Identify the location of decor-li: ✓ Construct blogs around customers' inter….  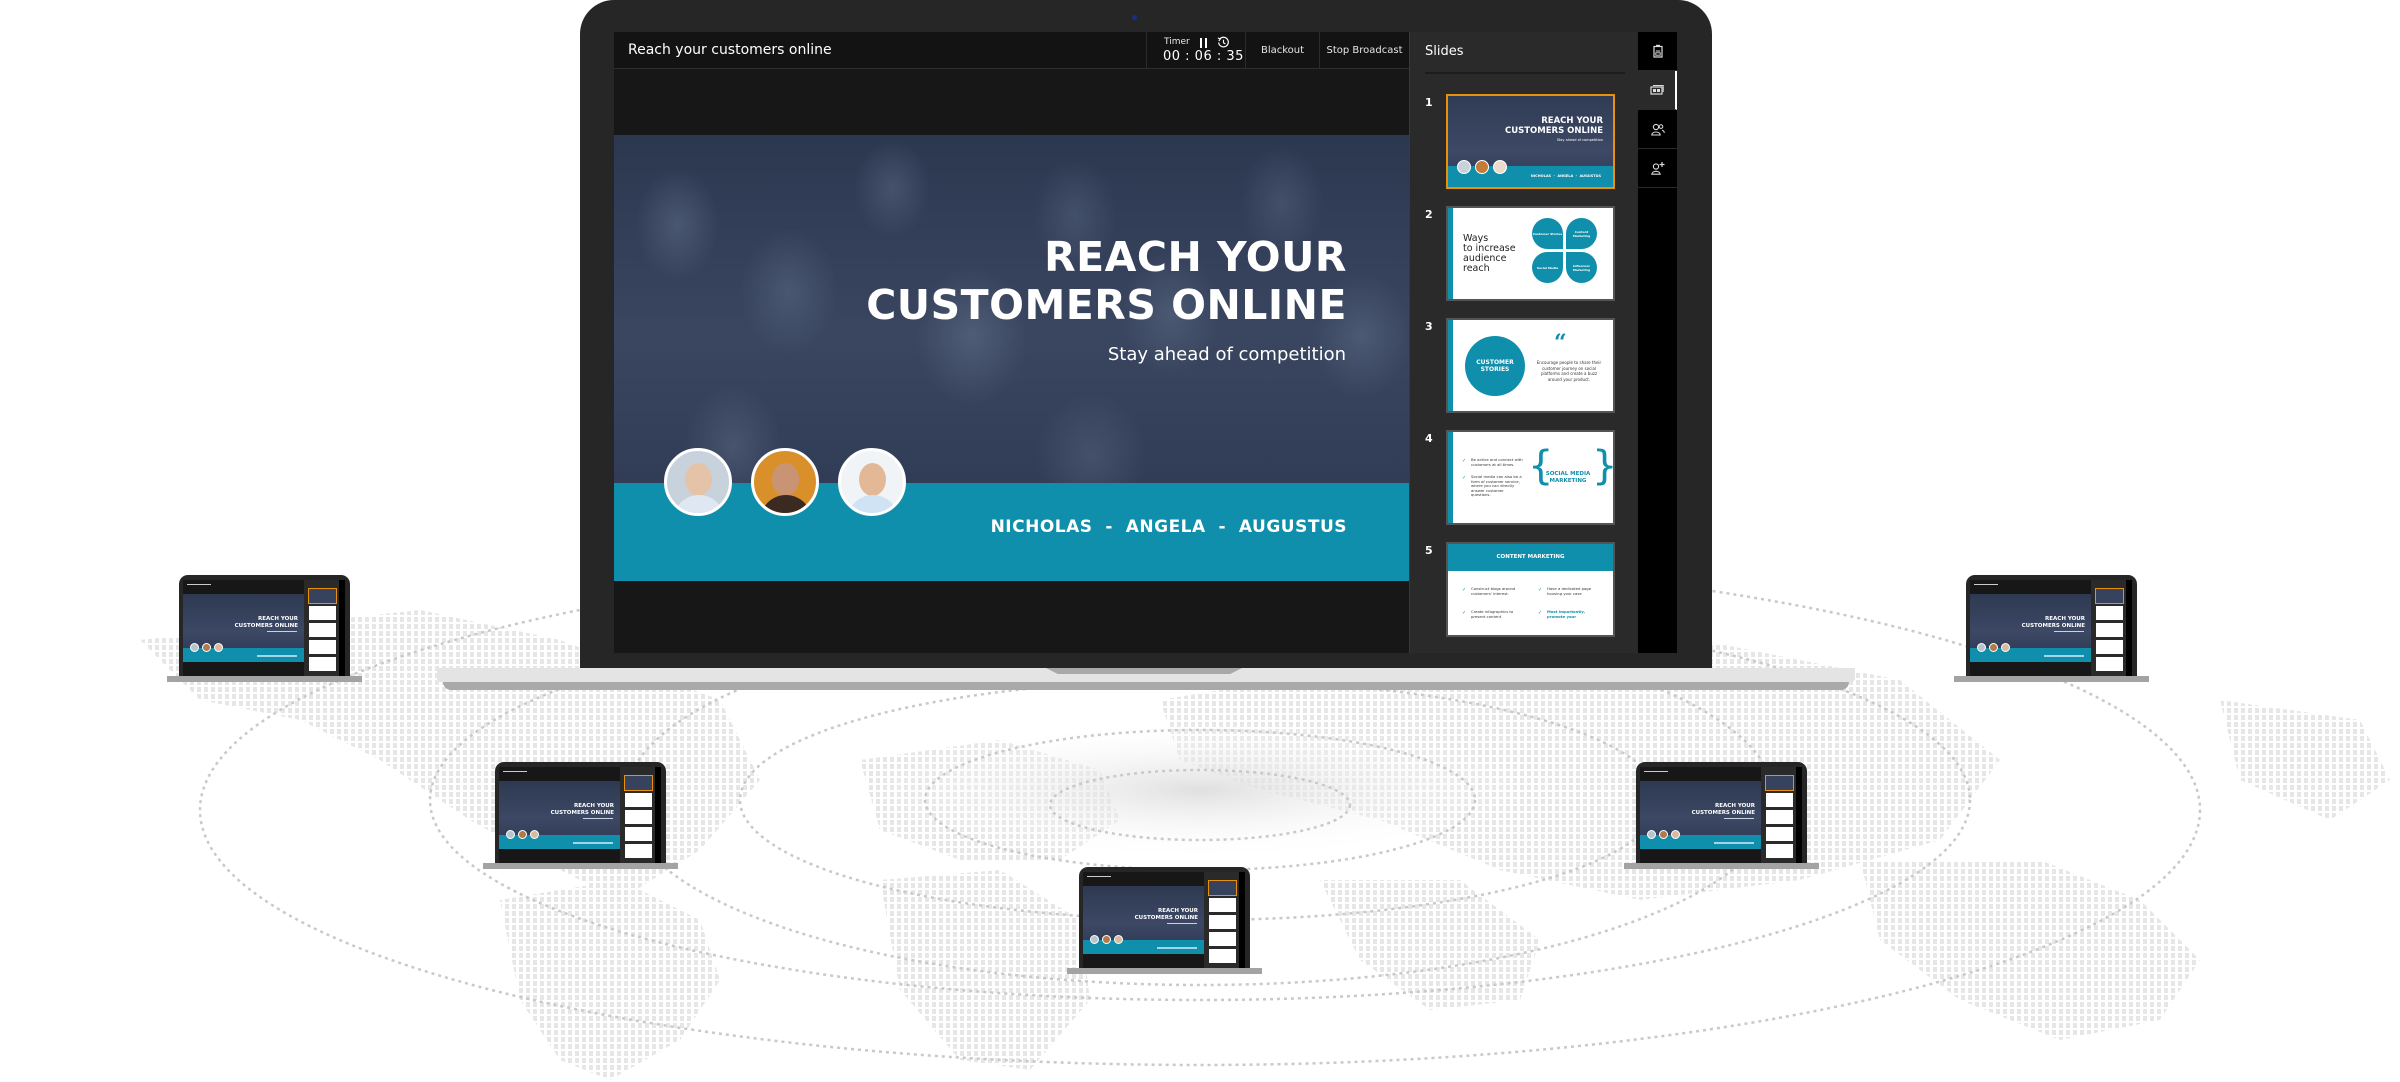
(1492, 591).